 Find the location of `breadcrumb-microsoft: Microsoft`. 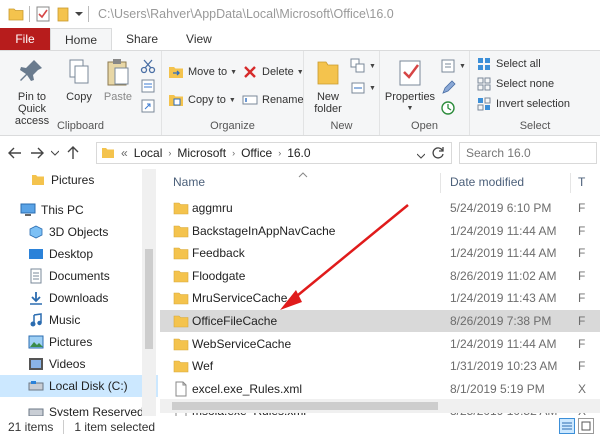

breadcrumb-microsoft: Microsoft is located at coordinates (201, 153).